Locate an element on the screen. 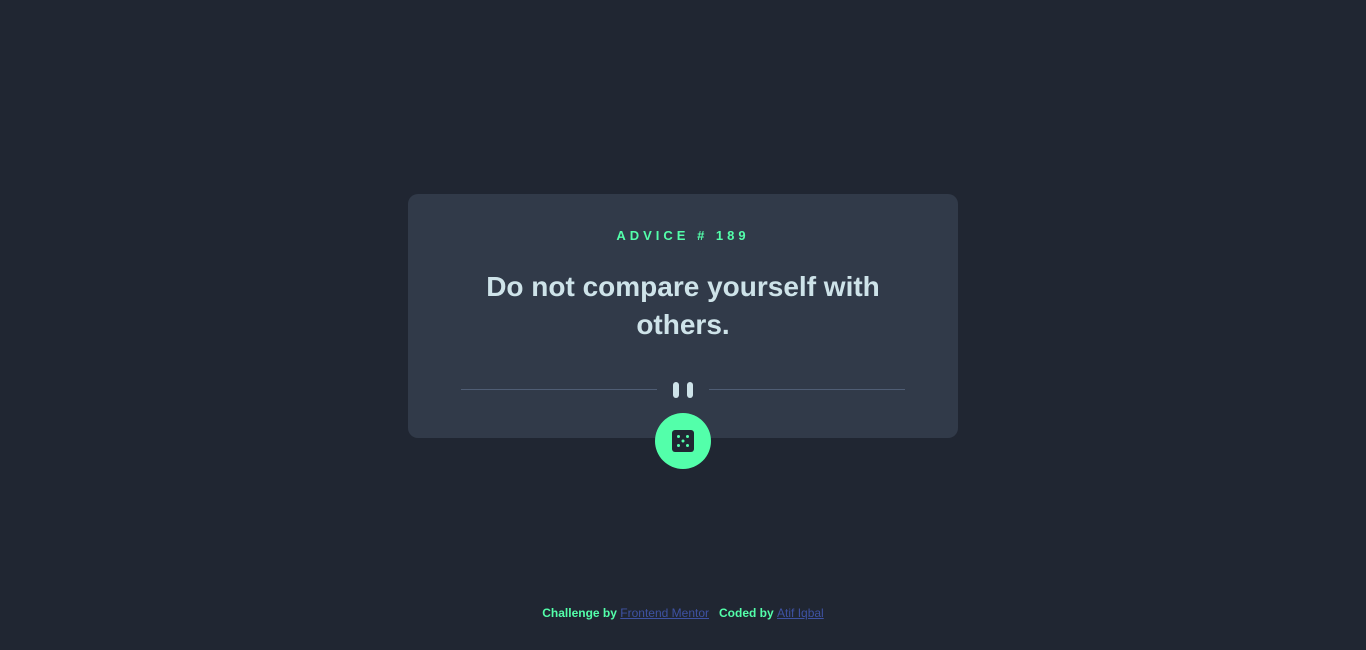  author-link: Atif Iqbal is located at coordinates (800, 613).